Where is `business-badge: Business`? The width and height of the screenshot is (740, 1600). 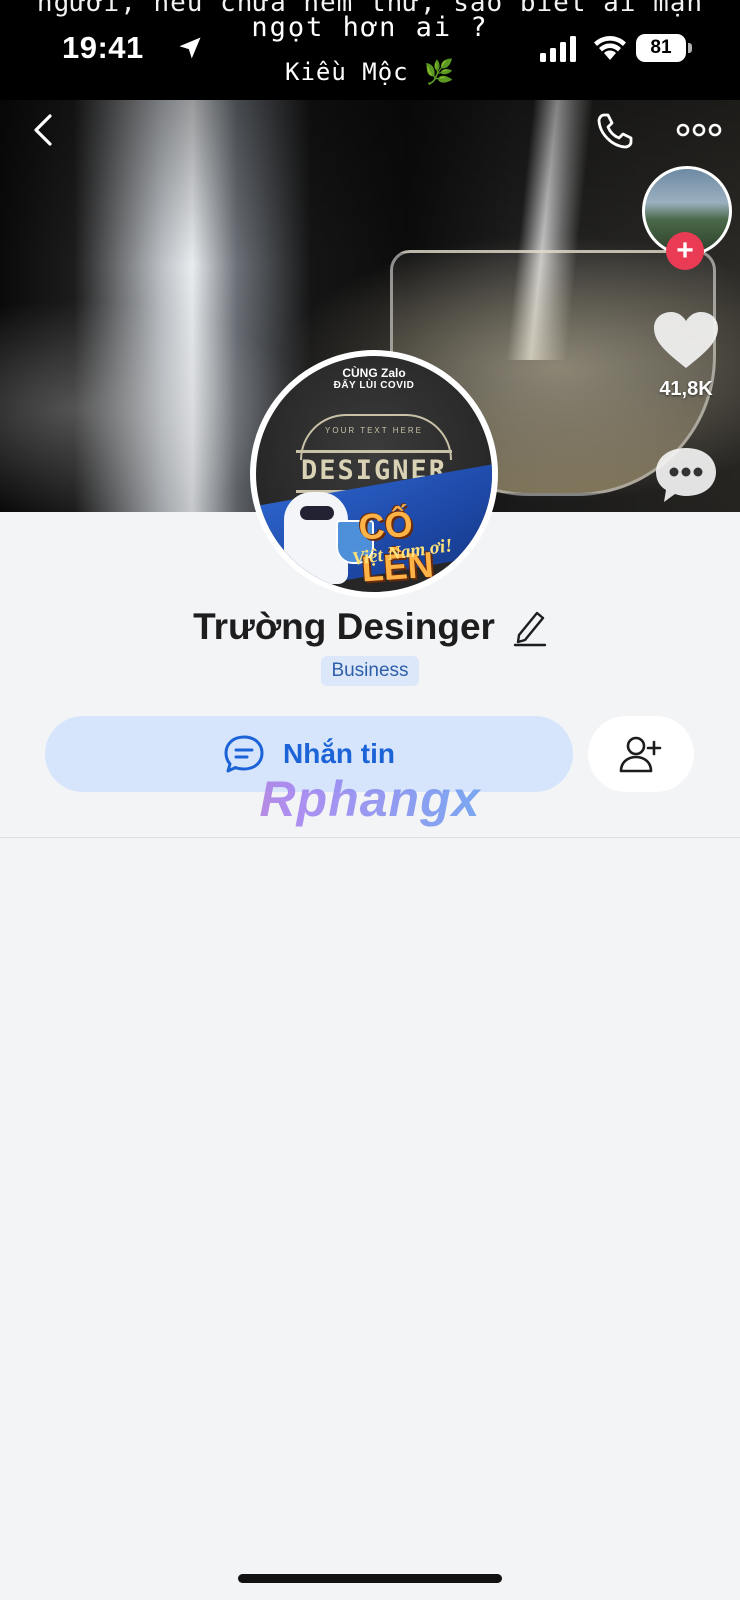
business-badge: Business is located at coordinates (370, 671).